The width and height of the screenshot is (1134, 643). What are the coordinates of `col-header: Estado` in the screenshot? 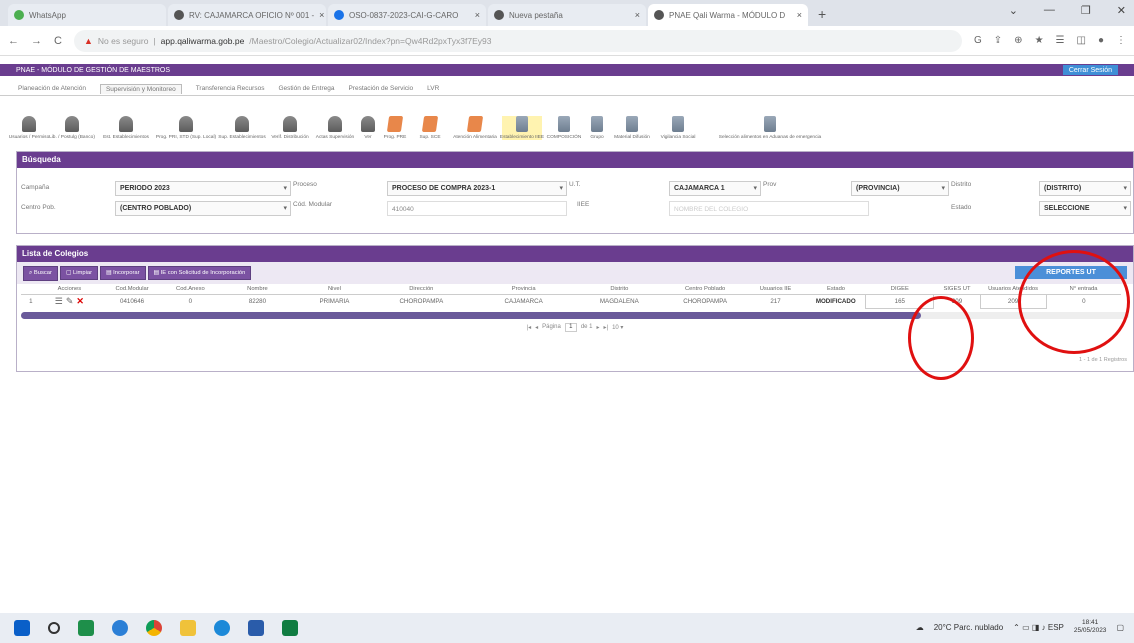 It's located at (836, 289).